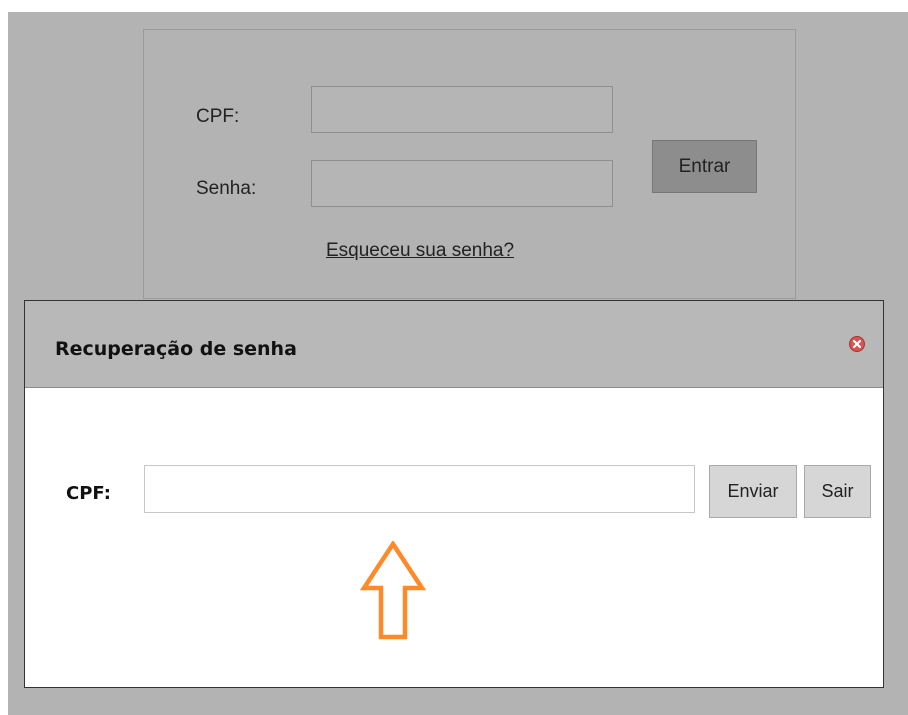 The height and width of the screenshot is (715, 908). I want to click on password-input, so click(462, 183).